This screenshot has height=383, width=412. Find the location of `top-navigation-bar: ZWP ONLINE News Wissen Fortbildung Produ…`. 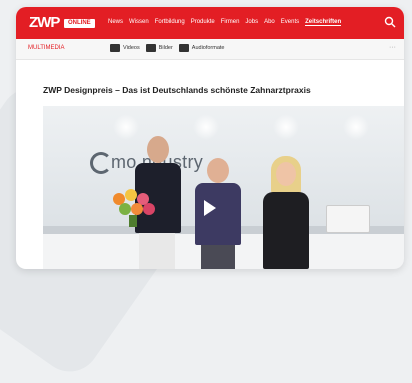

top-navigation-bar: ZWP ONLINE News Wissen Fortbildung Produ… is located at coordinates (210, 23).